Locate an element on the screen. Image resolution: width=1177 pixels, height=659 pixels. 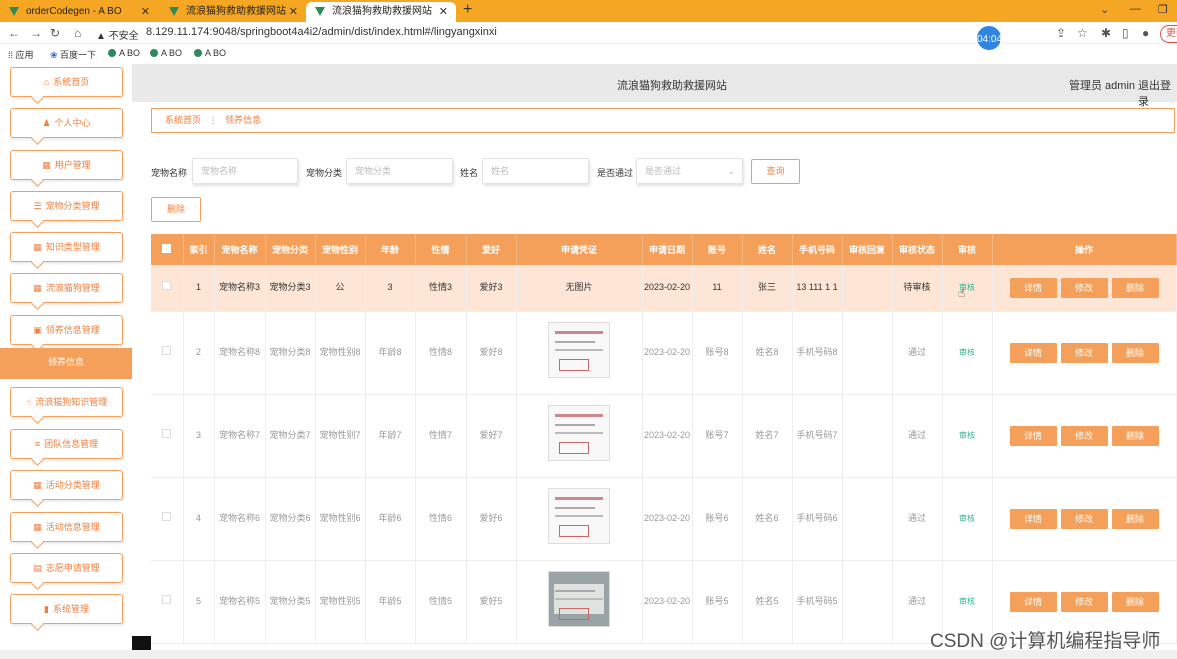
sidebar-item-knowledge-type: ▦ 知识类型管理 is located at coordinates (66, 247).